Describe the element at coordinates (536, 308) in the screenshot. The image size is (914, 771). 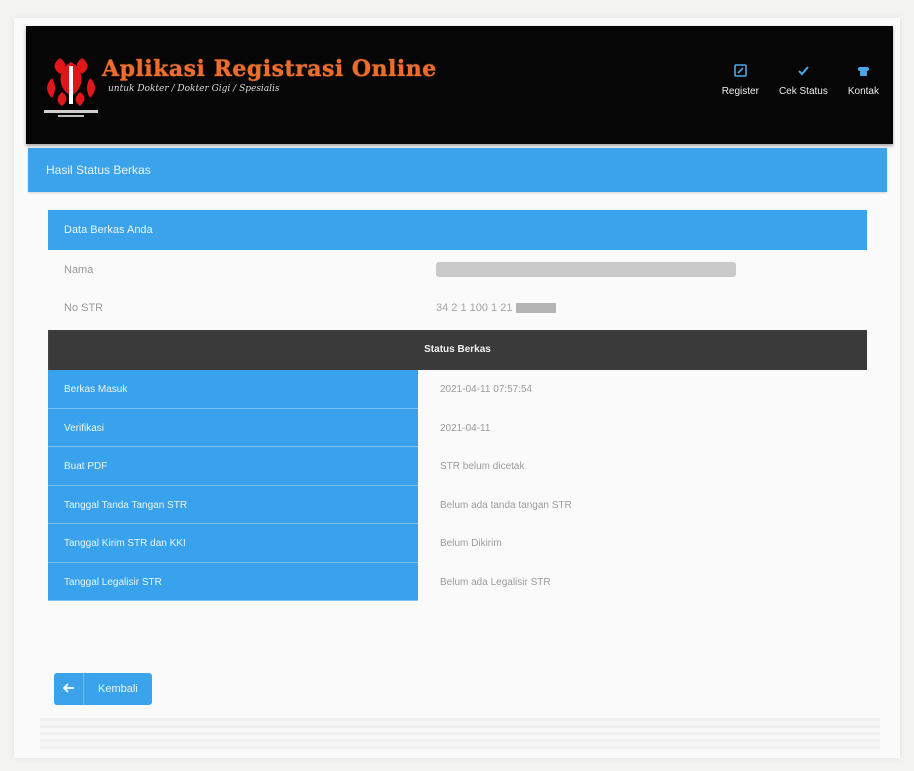
I see `redacted-str` at that location.